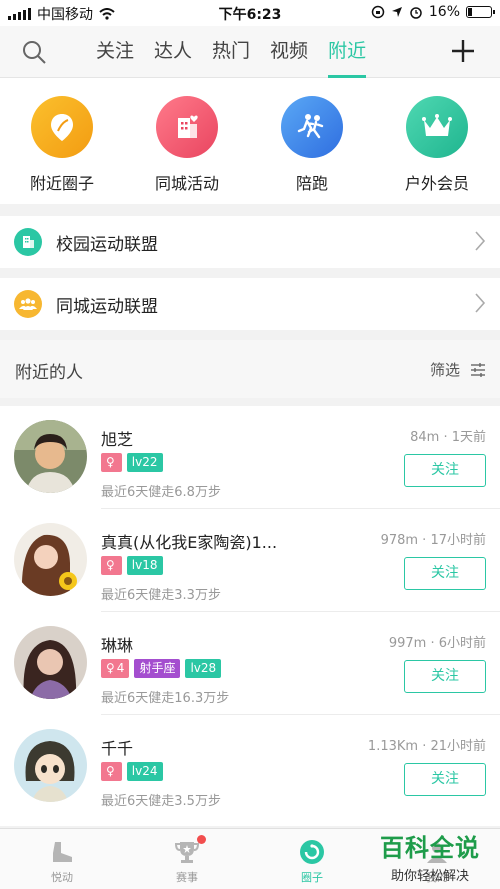 This screenshot has width=500, height=889. Describe the element at coordinates (289, 52) in the screenshot. I see `tab-video: 视频` at that location.